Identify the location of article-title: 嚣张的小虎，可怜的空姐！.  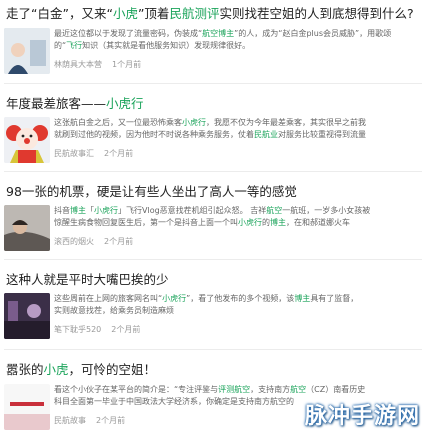
(214, 370).